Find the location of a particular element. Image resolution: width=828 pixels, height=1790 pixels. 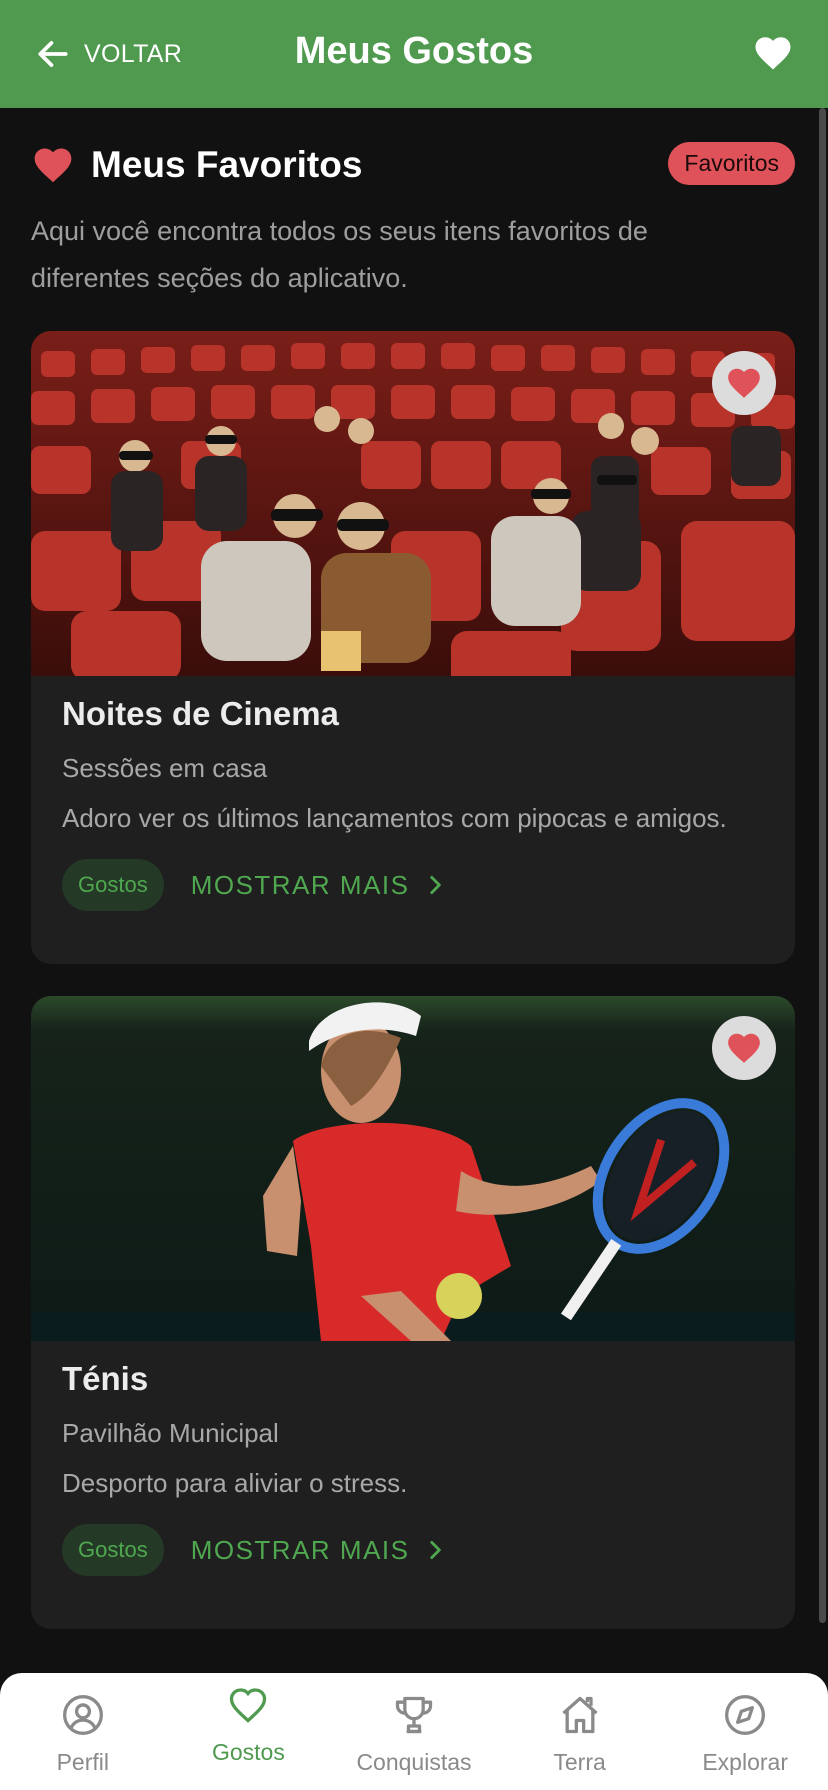

page-title: Meus Gostos is located at coordinates (414, 51).